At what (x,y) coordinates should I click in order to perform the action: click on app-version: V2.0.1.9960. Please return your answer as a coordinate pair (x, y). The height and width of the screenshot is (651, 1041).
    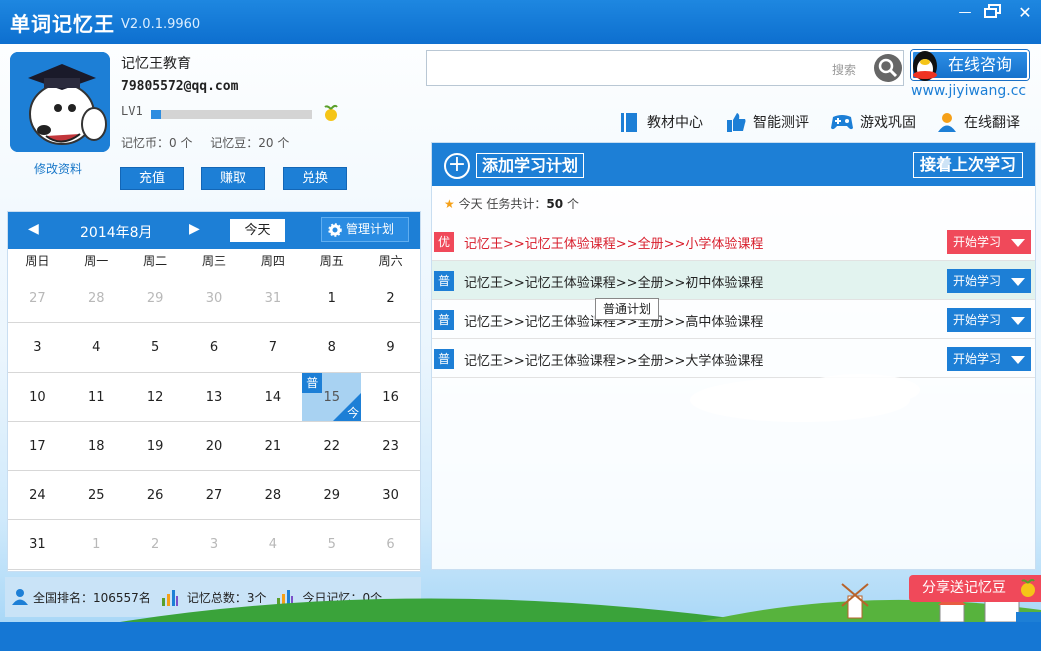
    Looking at the image, I should click on (161, 24).